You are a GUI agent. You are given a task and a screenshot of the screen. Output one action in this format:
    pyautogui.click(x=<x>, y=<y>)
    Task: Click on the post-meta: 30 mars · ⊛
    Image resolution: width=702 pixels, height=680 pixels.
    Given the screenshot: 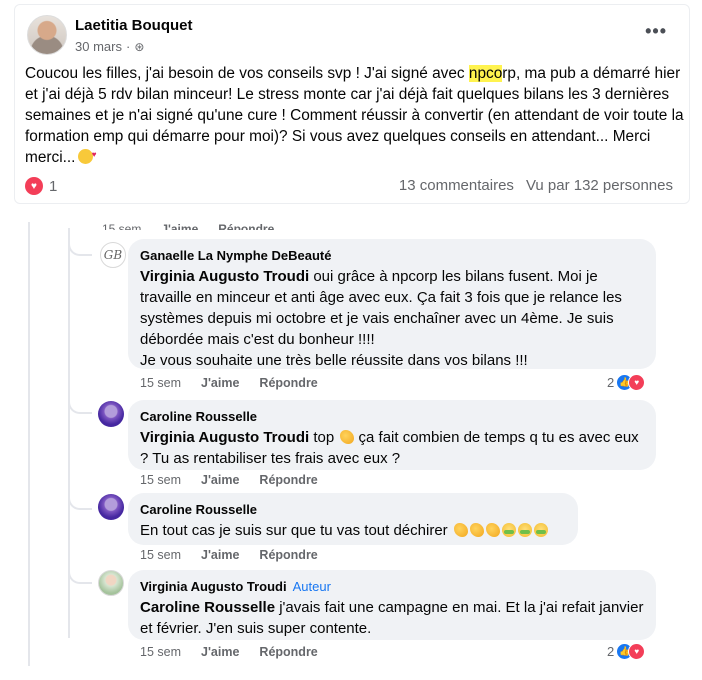 What is the action you would take?
    pyautogui.click(x=109, y=46)
    